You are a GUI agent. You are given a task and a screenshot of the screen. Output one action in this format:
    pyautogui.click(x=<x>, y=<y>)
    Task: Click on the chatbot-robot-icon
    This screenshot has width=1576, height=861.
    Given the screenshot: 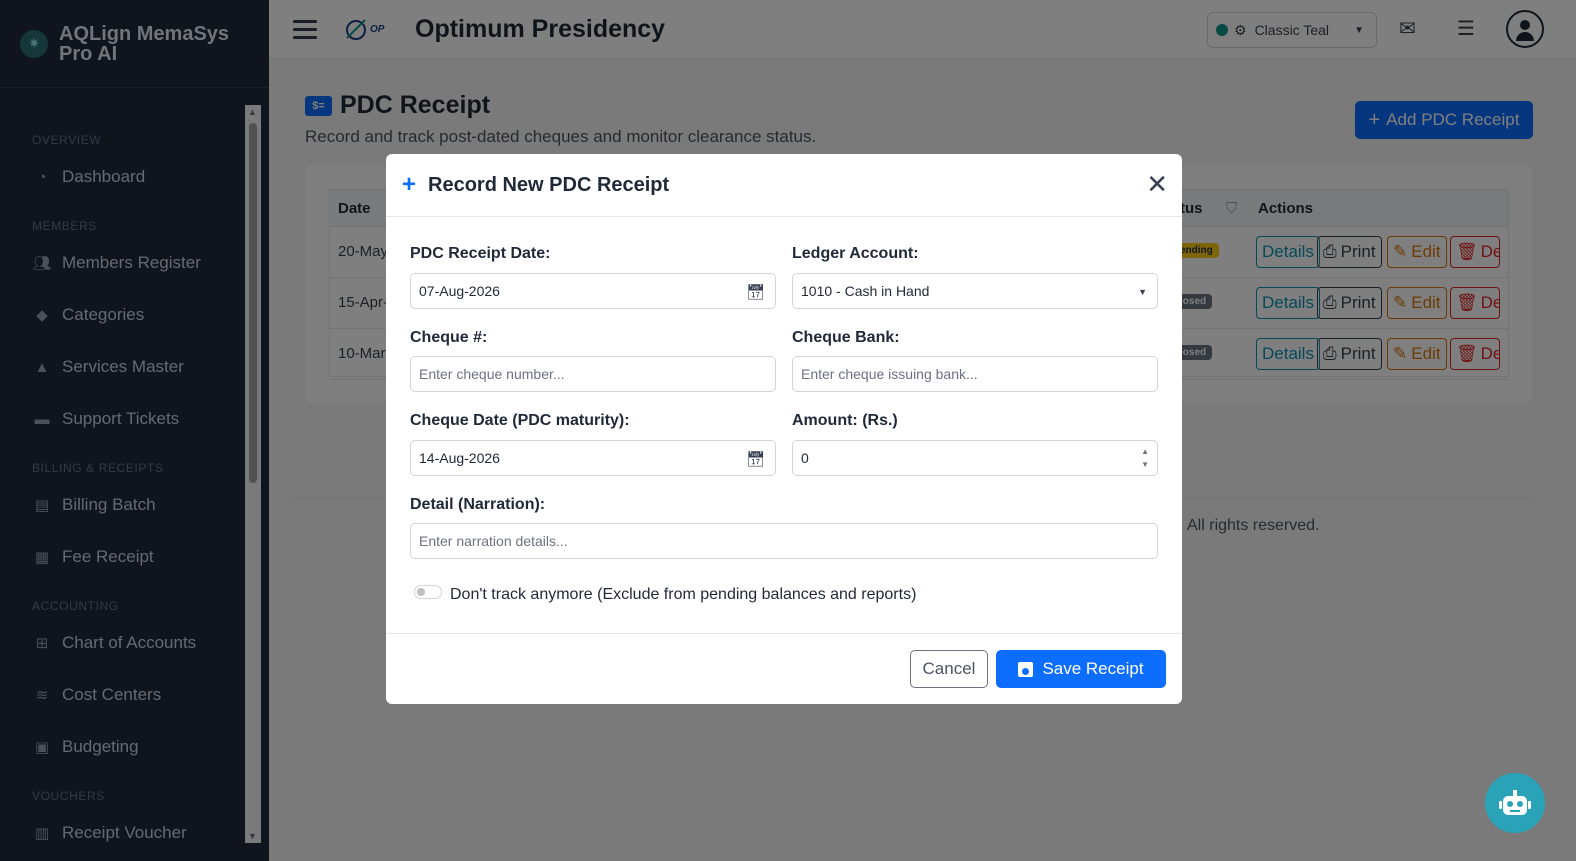 What is the action you would take?
    pyautogui.click(x=1515, y=803)
    